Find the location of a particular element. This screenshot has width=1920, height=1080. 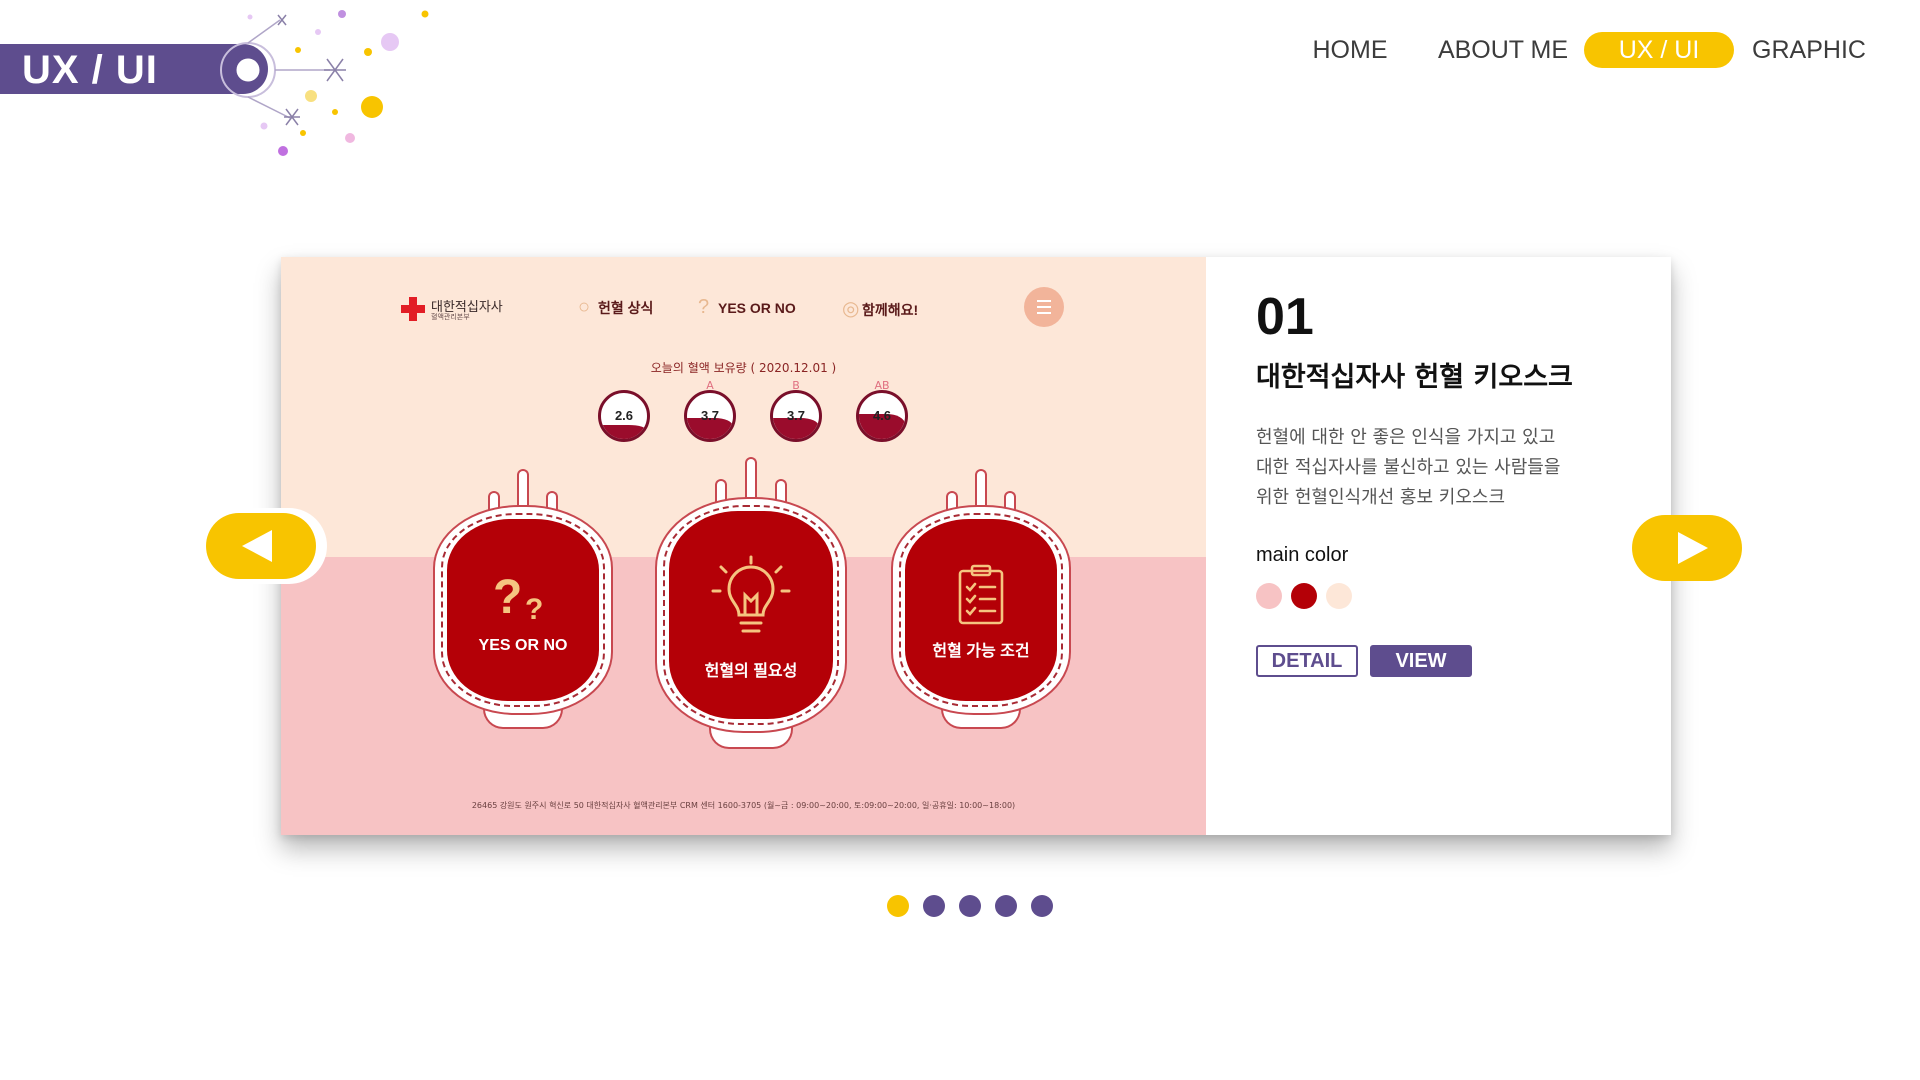

blood-bag-card-yes-or-no: ? ? YES OR NO is located at coordinates (523, 601).